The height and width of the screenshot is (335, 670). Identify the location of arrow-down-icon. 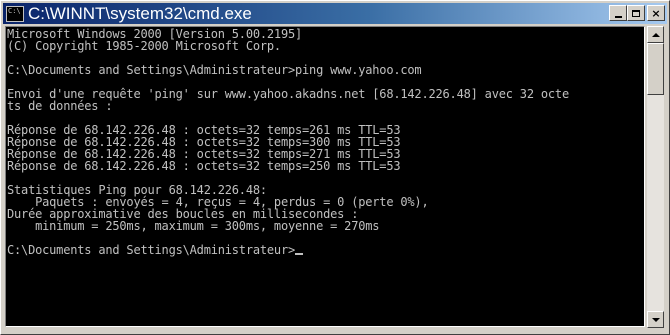
(655, 319).